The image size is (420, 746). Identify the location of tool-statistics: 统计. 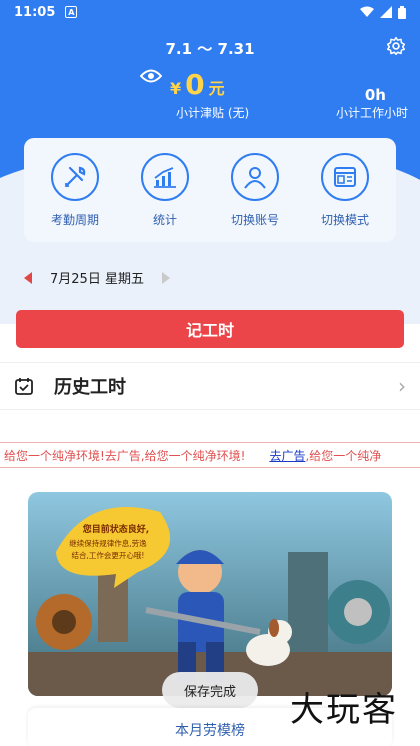
(165, 190).